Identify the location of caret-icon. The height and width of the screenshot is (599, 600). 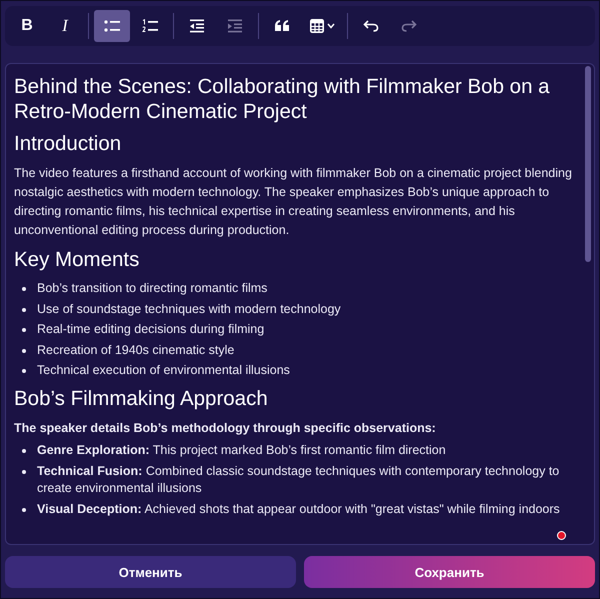
(330, 26).